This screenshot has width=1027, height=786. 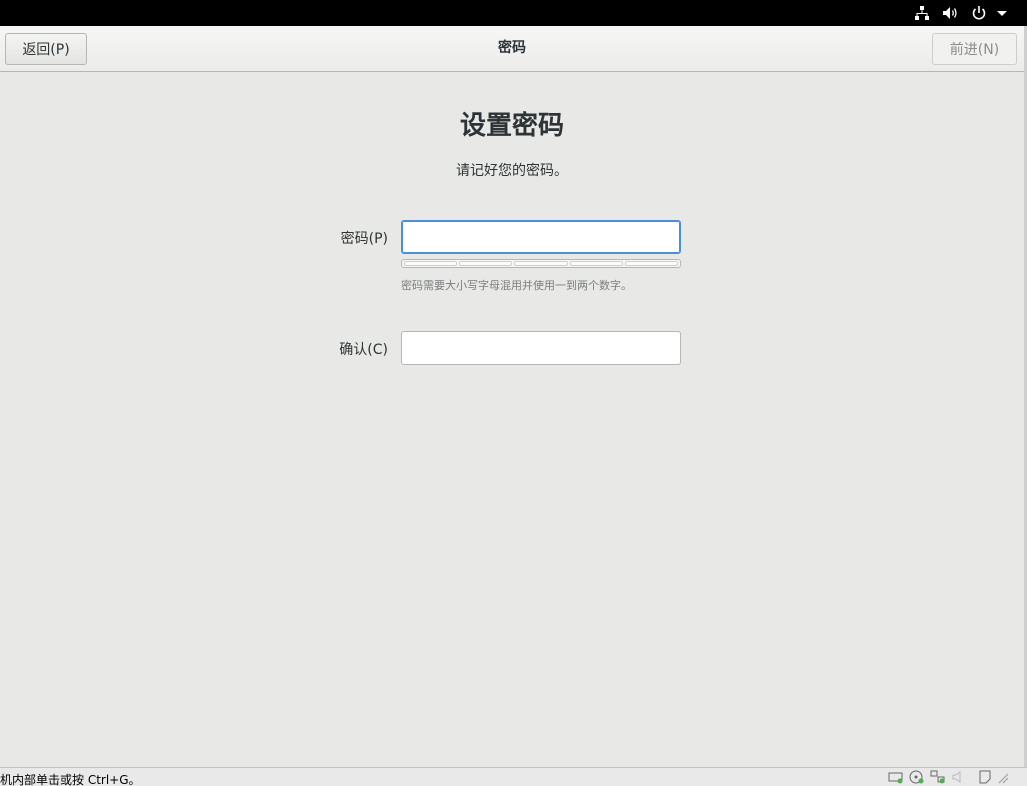 What do you see at coordinates (70, 779) in the screenshot?
I see `status-text: 机内部单击或按 Ctrl+G。` at bounding box center [70, 779].